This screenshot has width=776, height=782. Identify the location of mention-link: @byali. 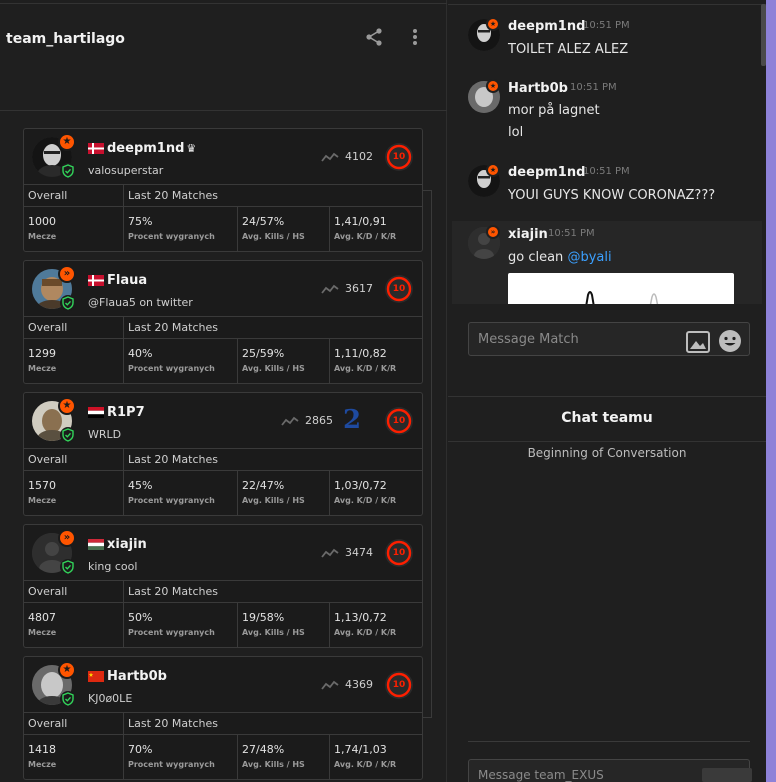
(589, 257).